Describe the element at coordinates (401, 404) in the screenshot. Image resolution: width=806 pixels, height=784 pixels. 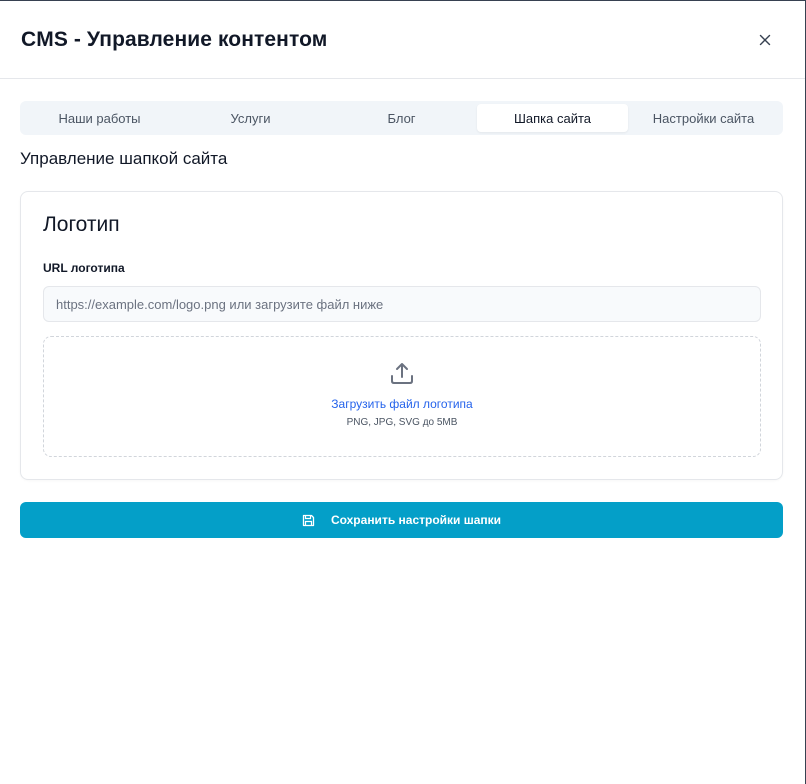
I see `upload-logo-link: Загрузить файл логотипа` at that location.